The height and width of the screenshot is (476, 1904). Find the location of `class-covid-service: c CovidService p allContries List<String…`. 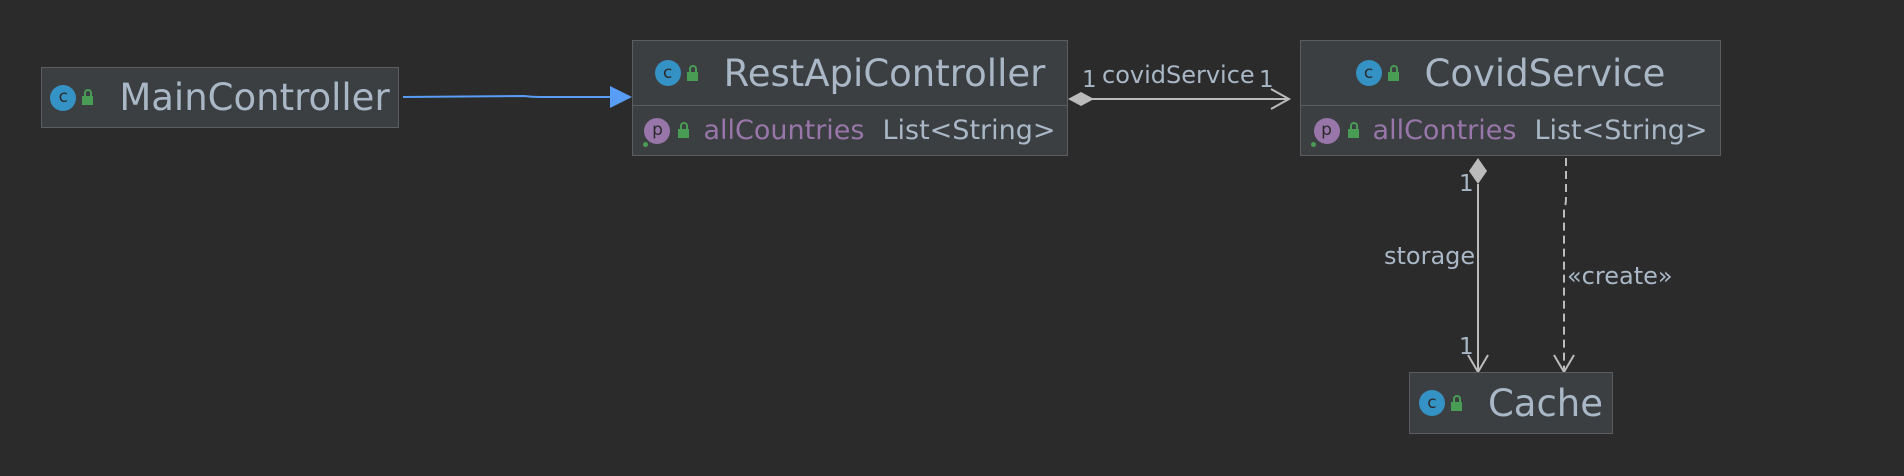

class-covid-service: c CovidService p allContries List<String… is located at coordinates (1510, 98).